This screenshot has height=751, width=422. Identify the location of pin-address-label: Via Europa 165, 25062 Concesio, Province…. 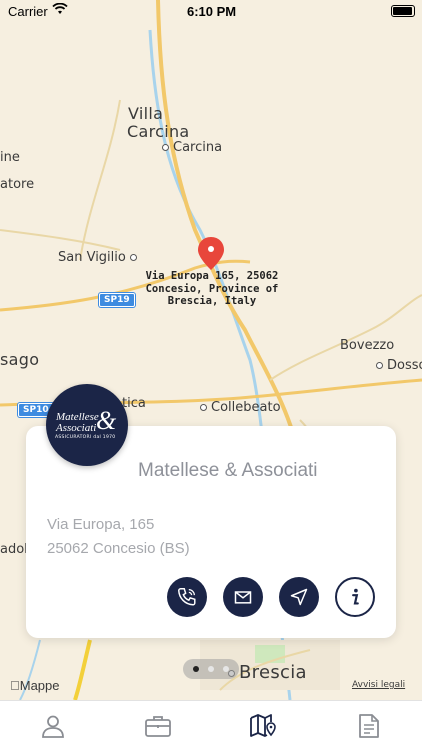
(212, 288).